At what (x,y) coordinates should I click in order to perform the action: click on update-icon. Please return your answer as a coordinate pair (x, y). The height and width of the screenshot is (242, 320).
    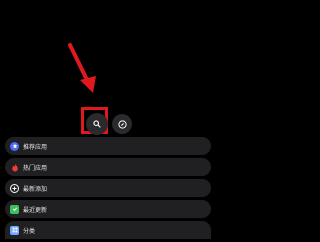
    Looking at the image, I should click on (14, 209).